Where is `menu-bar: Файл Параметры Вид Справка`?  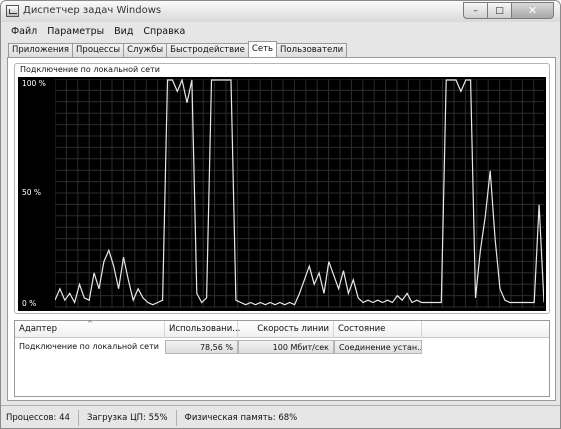
menu-bar: Файл Параметры Вид Справка is located at coordinates (280, 31).